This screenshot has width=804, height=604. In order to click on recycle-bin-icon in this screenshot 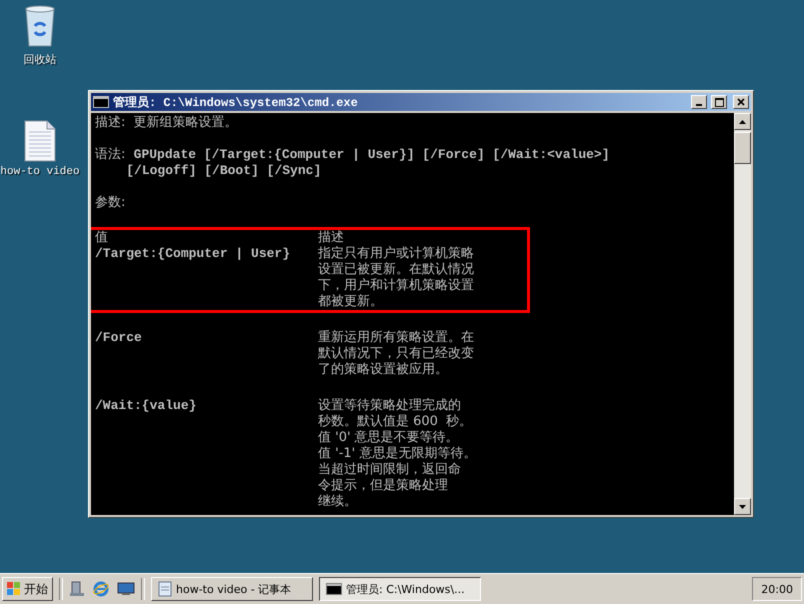, I will do `click(40, 26)`.